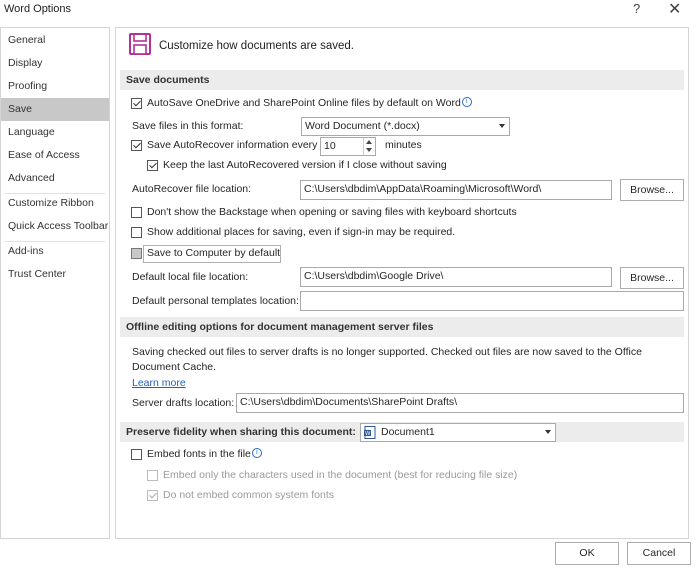  I want to click on embed-fonts-label: Embed fonts in the file, so click(199, 454).